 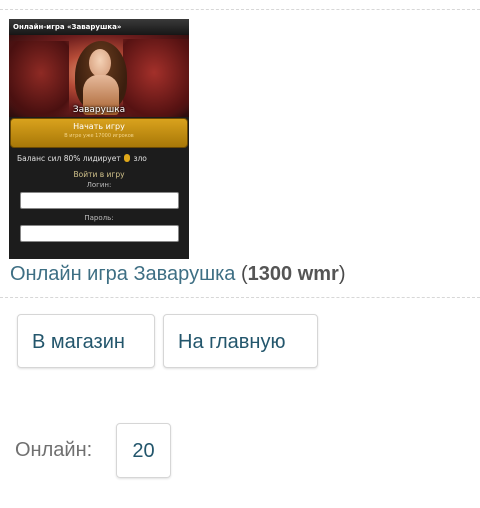 What do you see at coordinates (127, 158) in the screenshot?
I see `evil-faction-icon` at bounding box center [127, 158].